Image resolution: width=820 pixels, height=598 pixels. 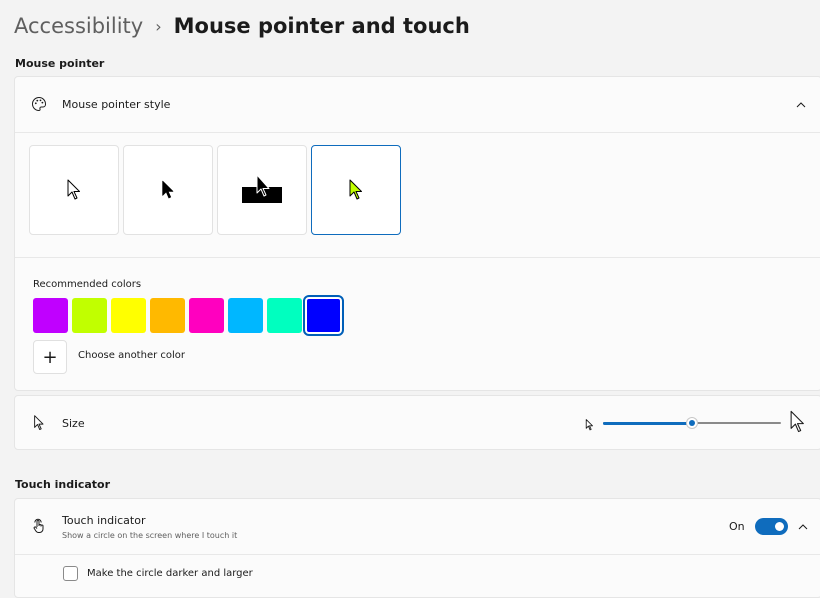 I want to click on pointer-icon, so click(x=39, y=423).